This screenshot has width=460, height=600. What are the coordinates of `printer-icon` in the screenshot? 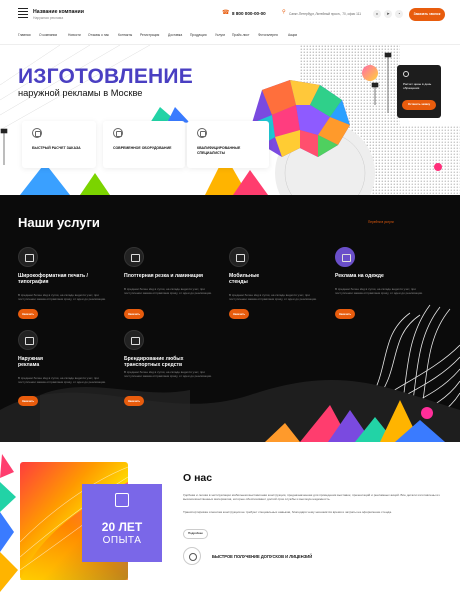 It's located at (28, 257).